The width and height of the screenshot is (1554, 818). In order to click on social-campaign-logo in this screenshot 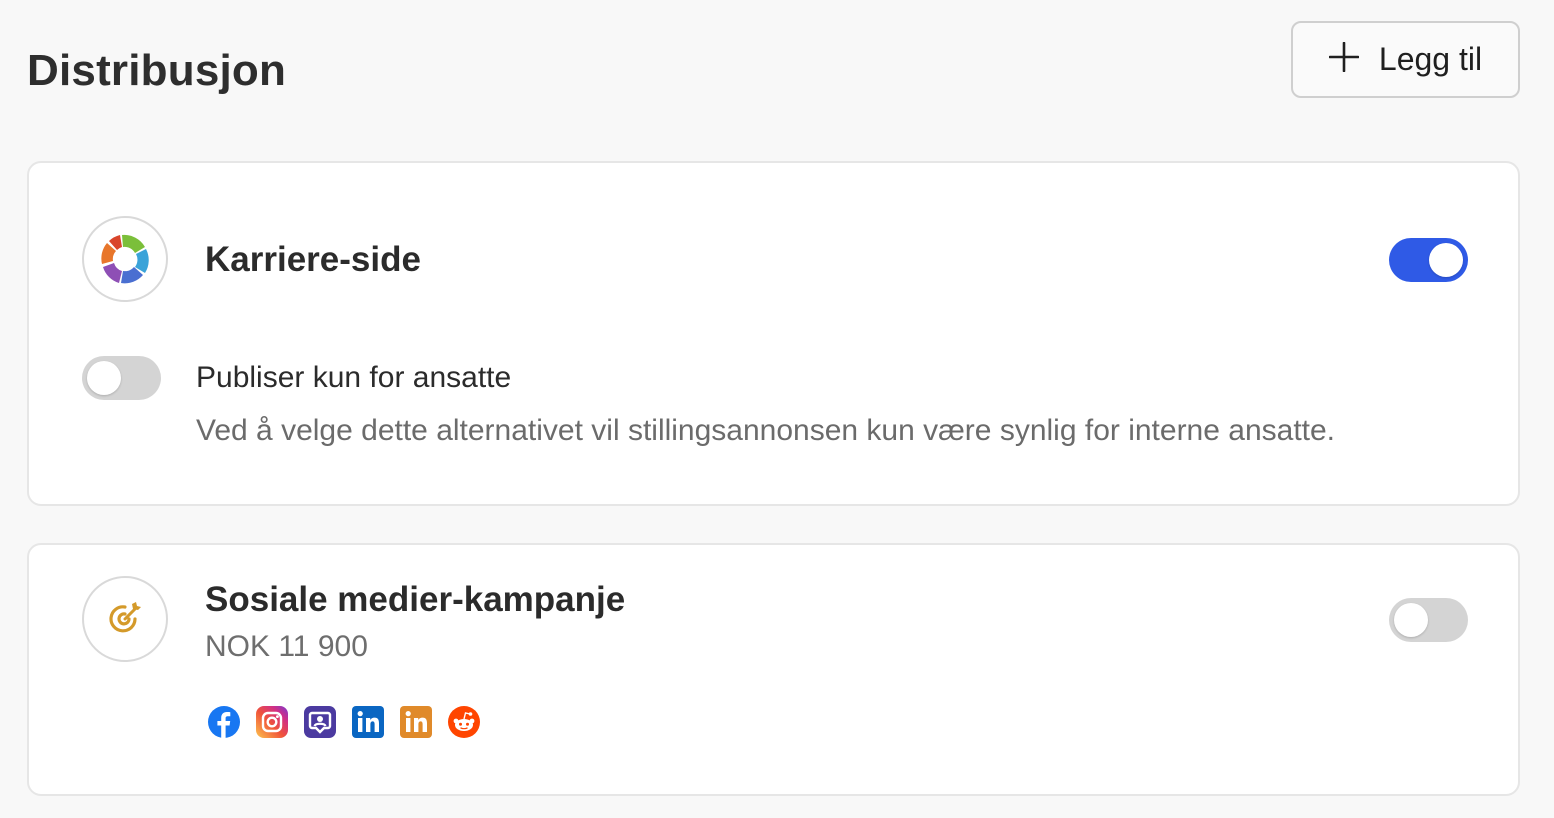, I will do `click(125, 619)`.